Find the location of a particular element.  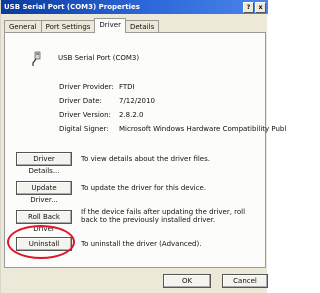

ok-button: OK is located at coordinates (187, 281).